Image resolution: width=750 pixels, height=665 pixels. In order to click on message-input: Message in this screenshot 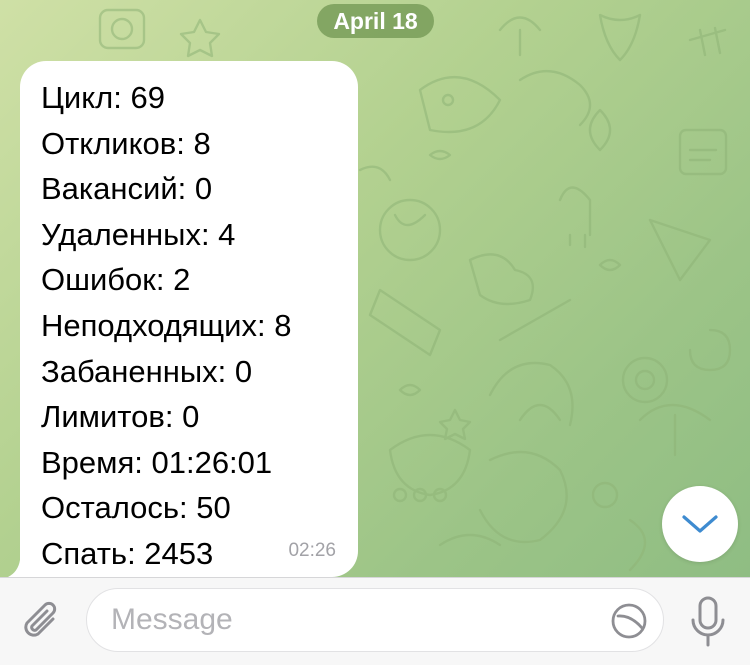, I will do `click(375, 620)`.